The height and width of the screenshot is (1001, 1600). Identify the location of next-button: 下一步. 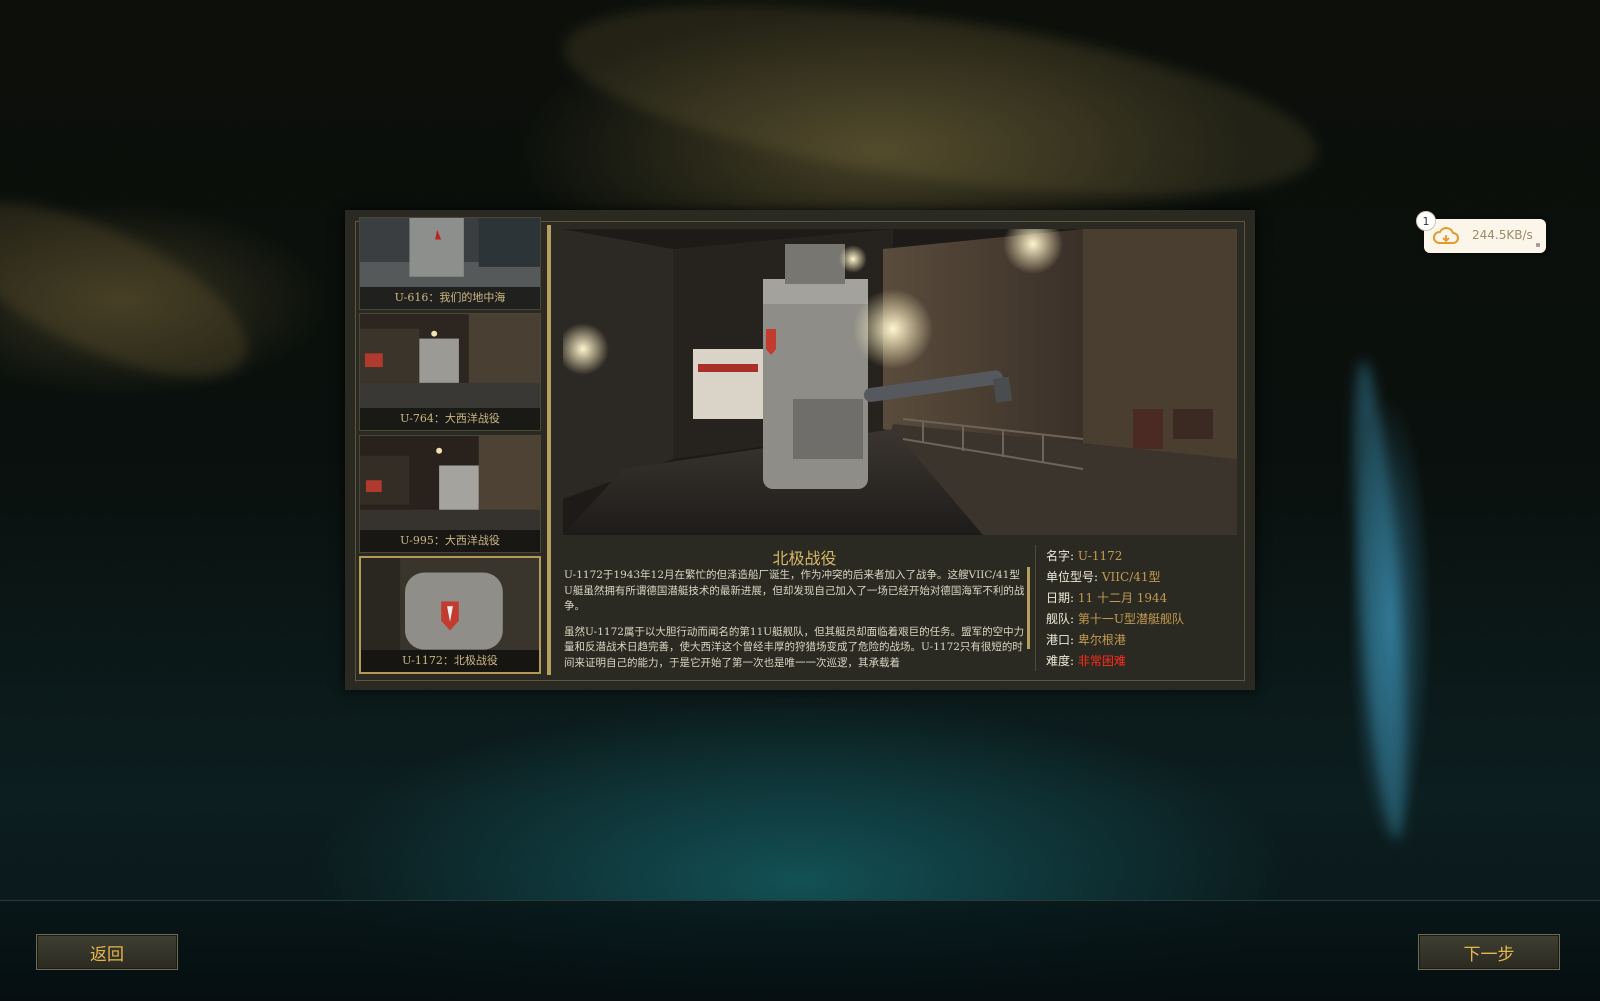
(1489, 952).